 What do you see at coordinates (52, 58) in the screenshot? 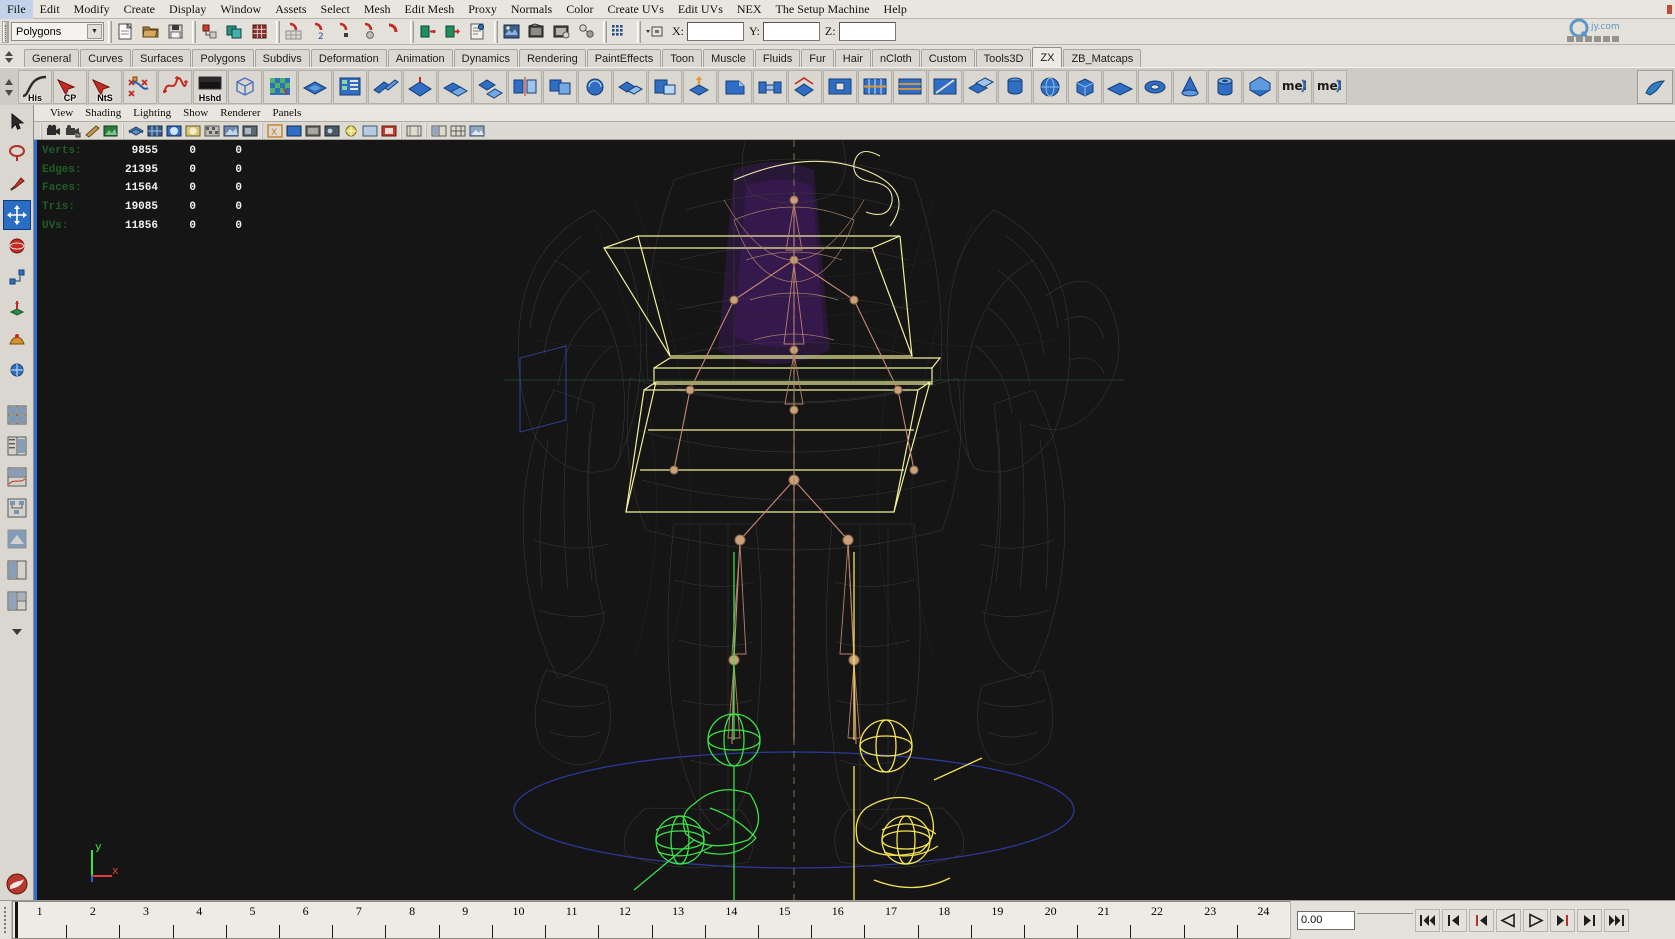
I see `shelf-tab-general: General` at bounding box center [52, 58].